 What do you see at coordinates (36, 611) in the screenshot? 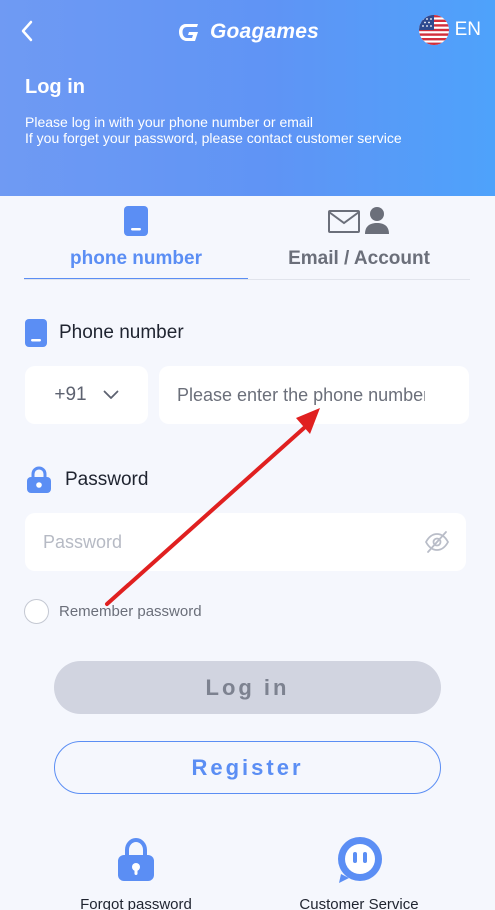
I see `remember-password-radio` at bounding box center [36, 611].